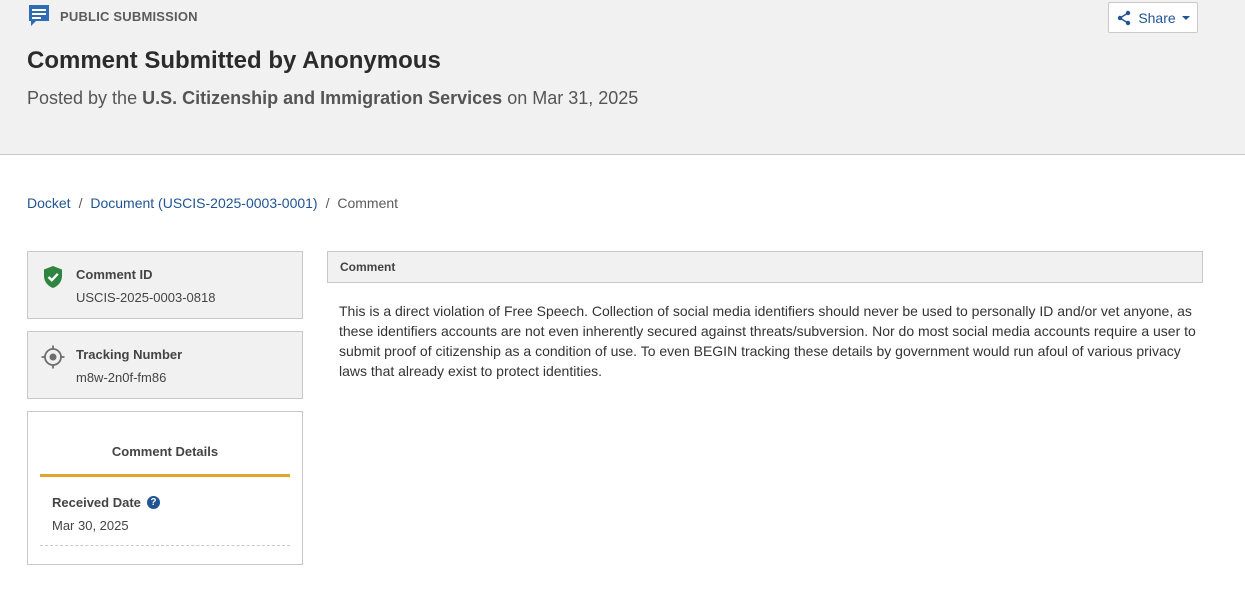 Image resolution: width=1245 pixels, height=608 pixels. I want to click on chevron-down-icon, so click(1185, 17).